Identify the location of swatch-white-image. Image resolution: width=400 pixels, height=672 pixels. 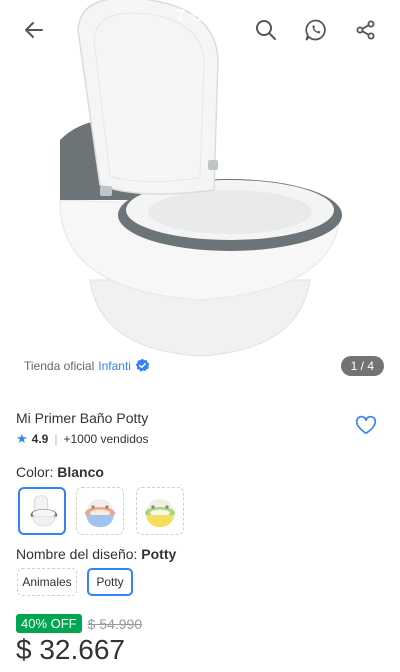
(44, 511).